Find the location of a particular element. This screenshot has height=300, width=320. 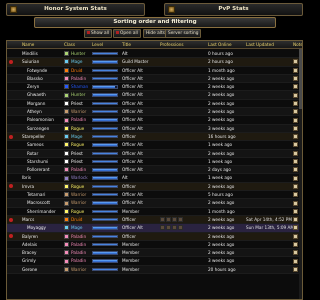

table-row: Starshumi Priest Officer Alt 1 week ago is located at coordinates (154, 162).